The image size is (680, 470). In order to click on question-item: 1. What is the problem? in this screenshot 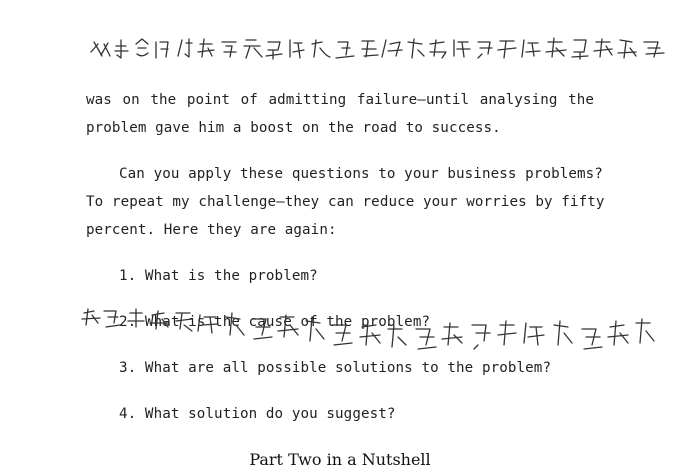, I will do `click(218, 276)`.